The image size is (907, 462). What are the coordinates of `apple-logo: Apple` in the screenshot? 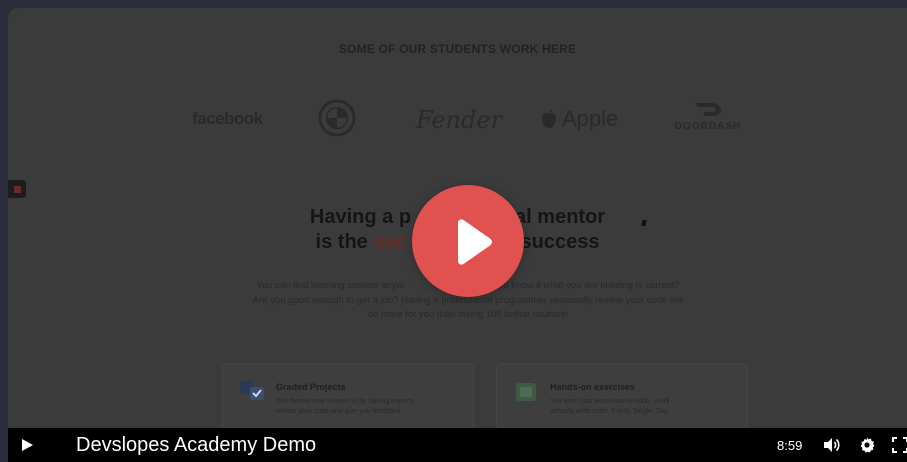 It's located at (579, 119).